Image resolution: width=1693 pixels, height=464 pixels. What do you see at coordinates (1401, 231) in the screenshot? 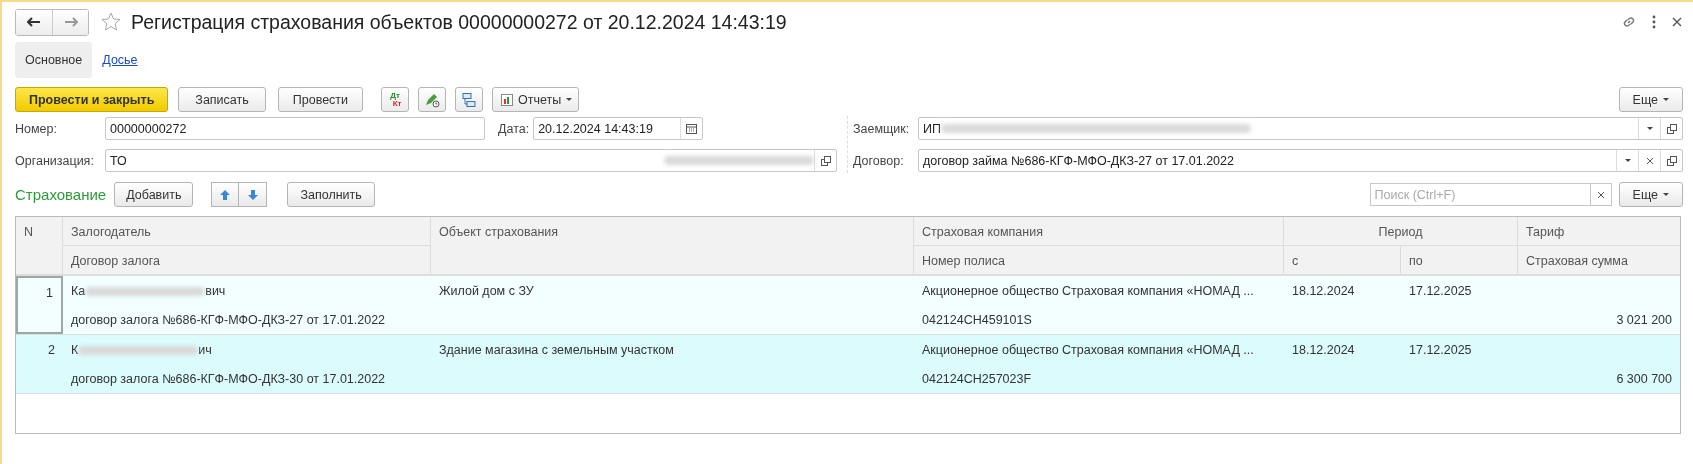
I see `column-header: Период` at bounding box center [1401, 231].